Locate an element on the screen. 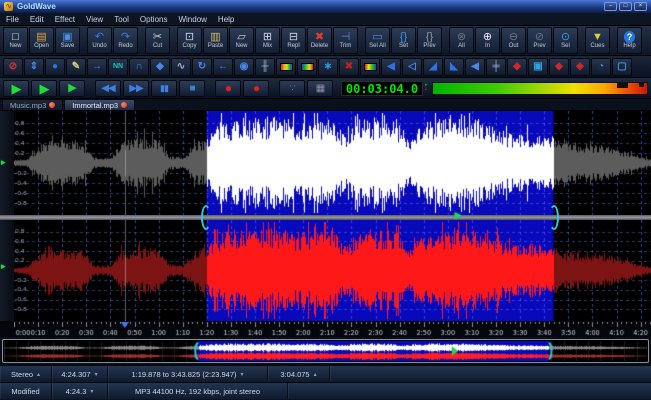  menu-help: Help is located at coordinates (226, 19).